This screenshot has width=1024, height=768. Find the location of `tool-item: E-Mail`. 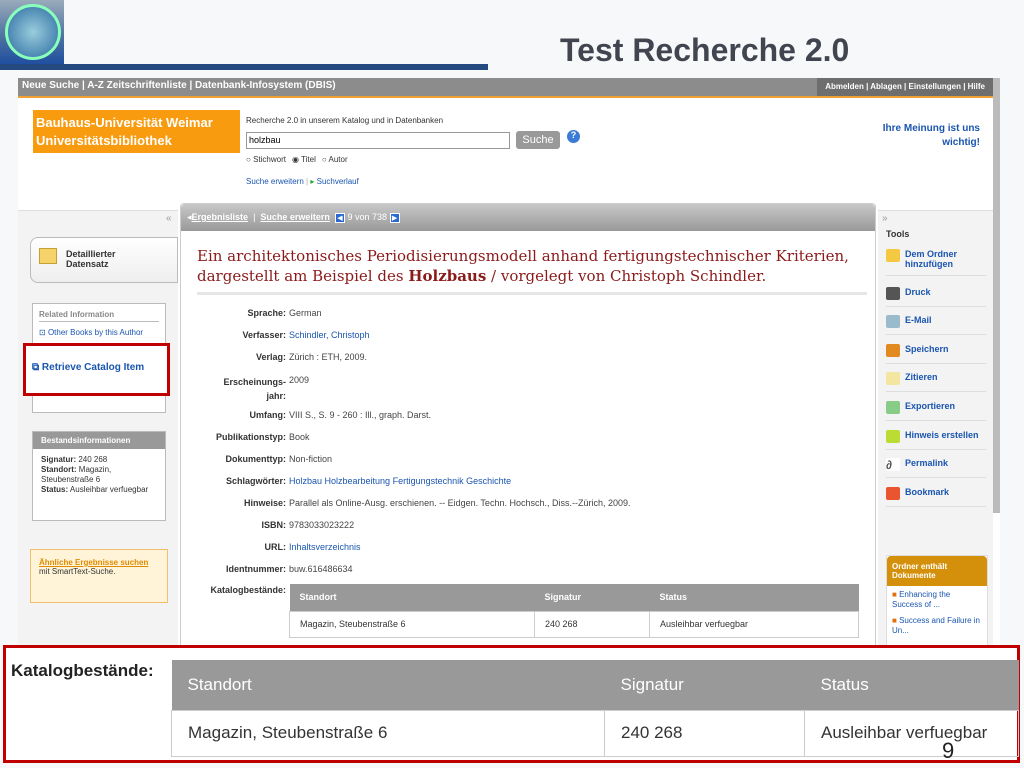

tool-item: E-Mail is located at coordinates (936, 325).